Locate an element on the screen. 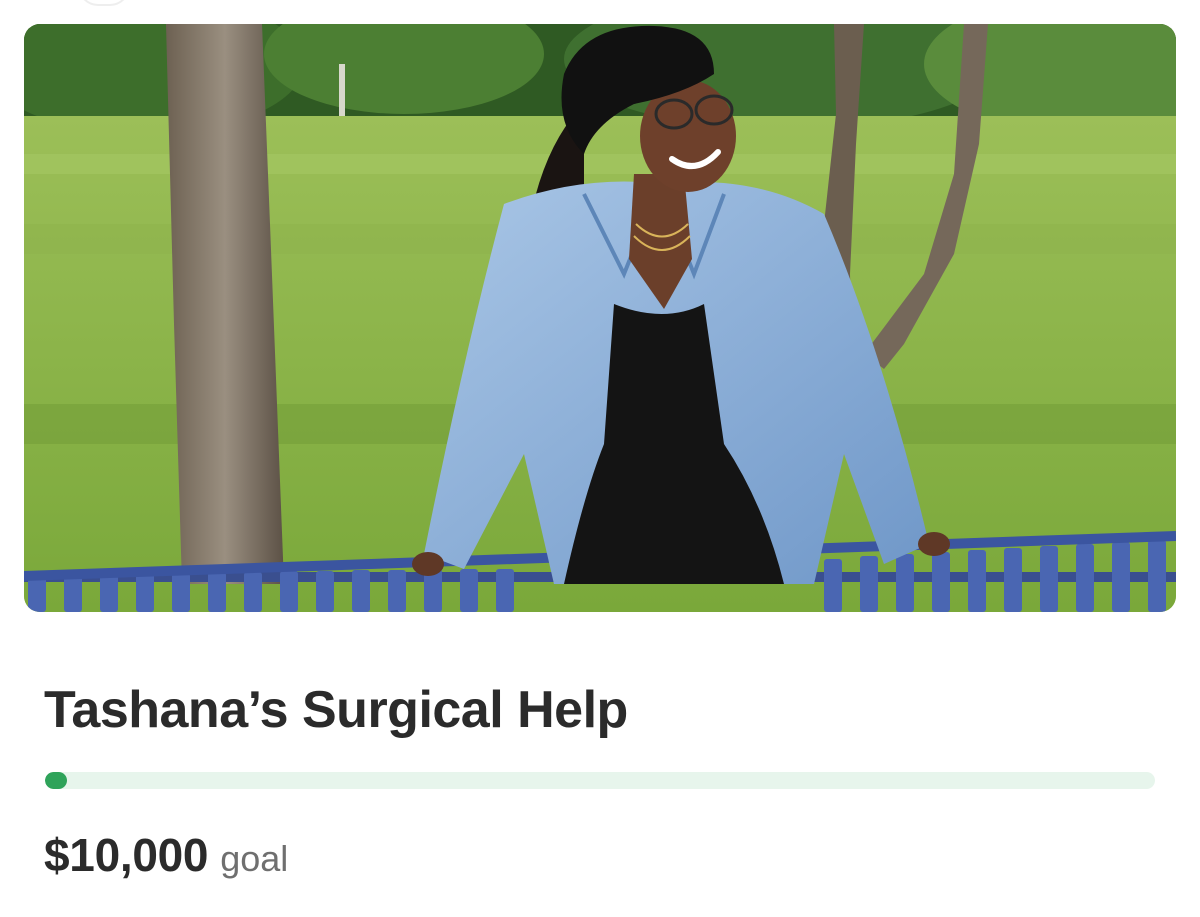 This screenshot has width=1200, height=917. goal-summary: $10,000 goal is located at coordinates (166, 855).